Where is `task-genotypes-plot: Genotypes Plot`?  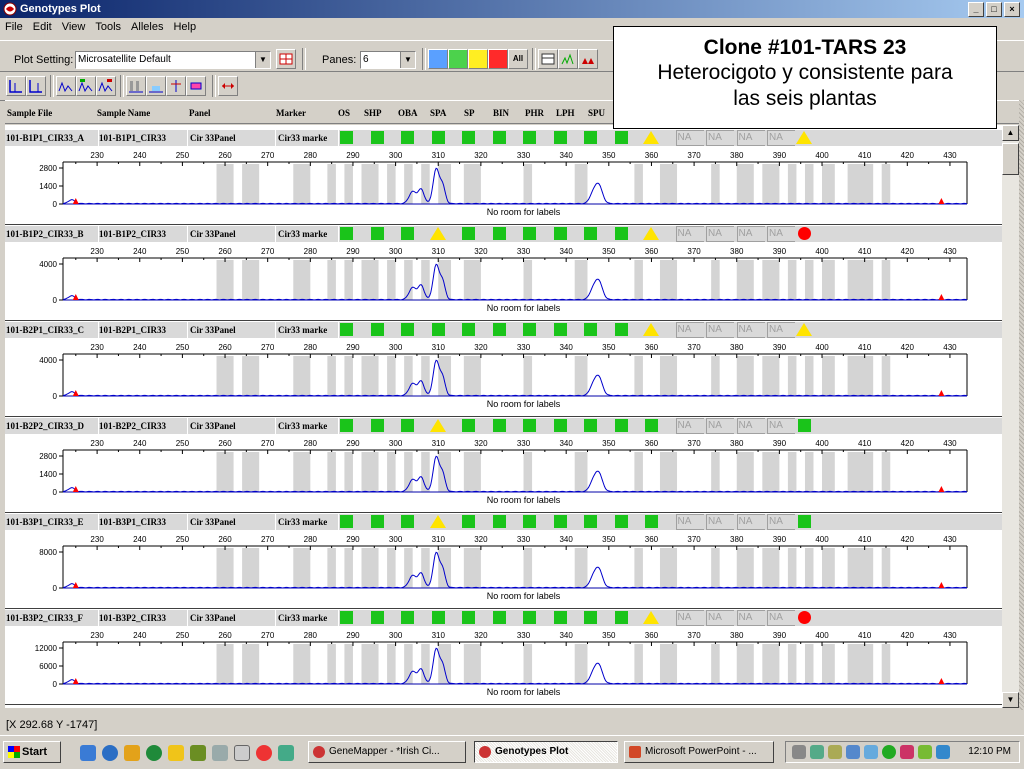 task-genotypes-plot: Genotypes Plot is located at coordinates (546, 752).